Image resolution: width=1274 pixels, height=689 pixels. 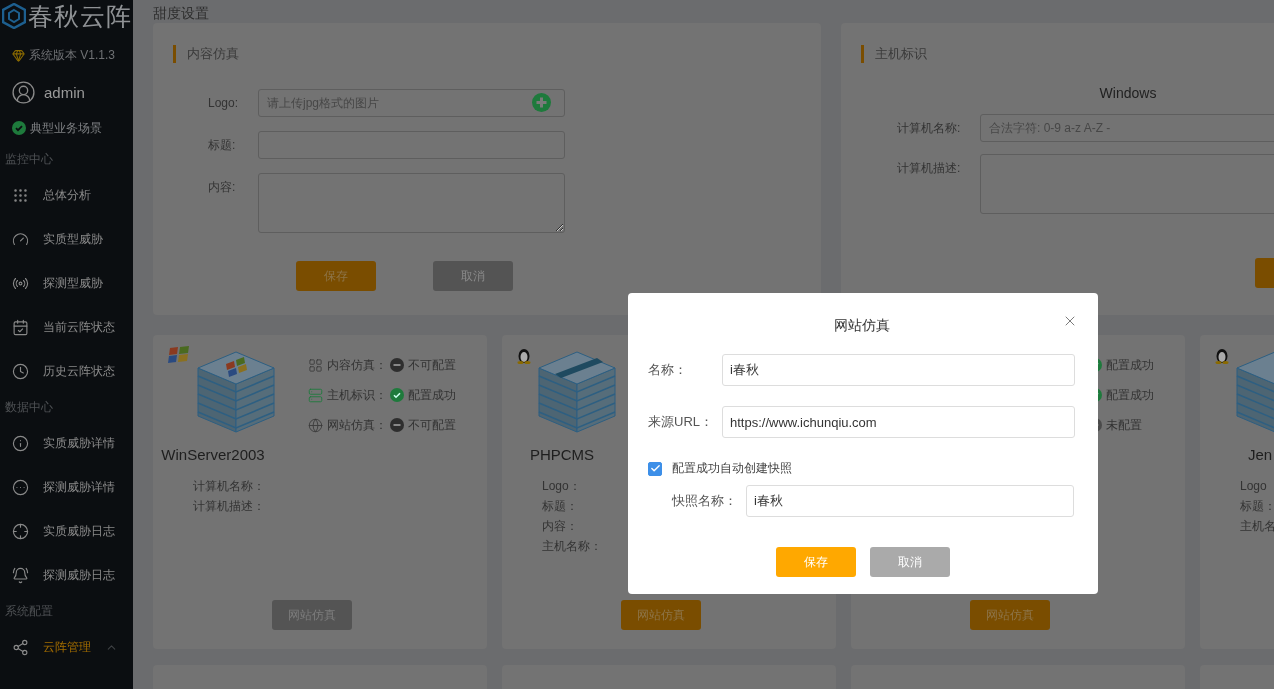 What do you see at coordinates (681, 422) in the screenshot?
I see `field-label: 来源URL：` at bounding box center [681, 422].